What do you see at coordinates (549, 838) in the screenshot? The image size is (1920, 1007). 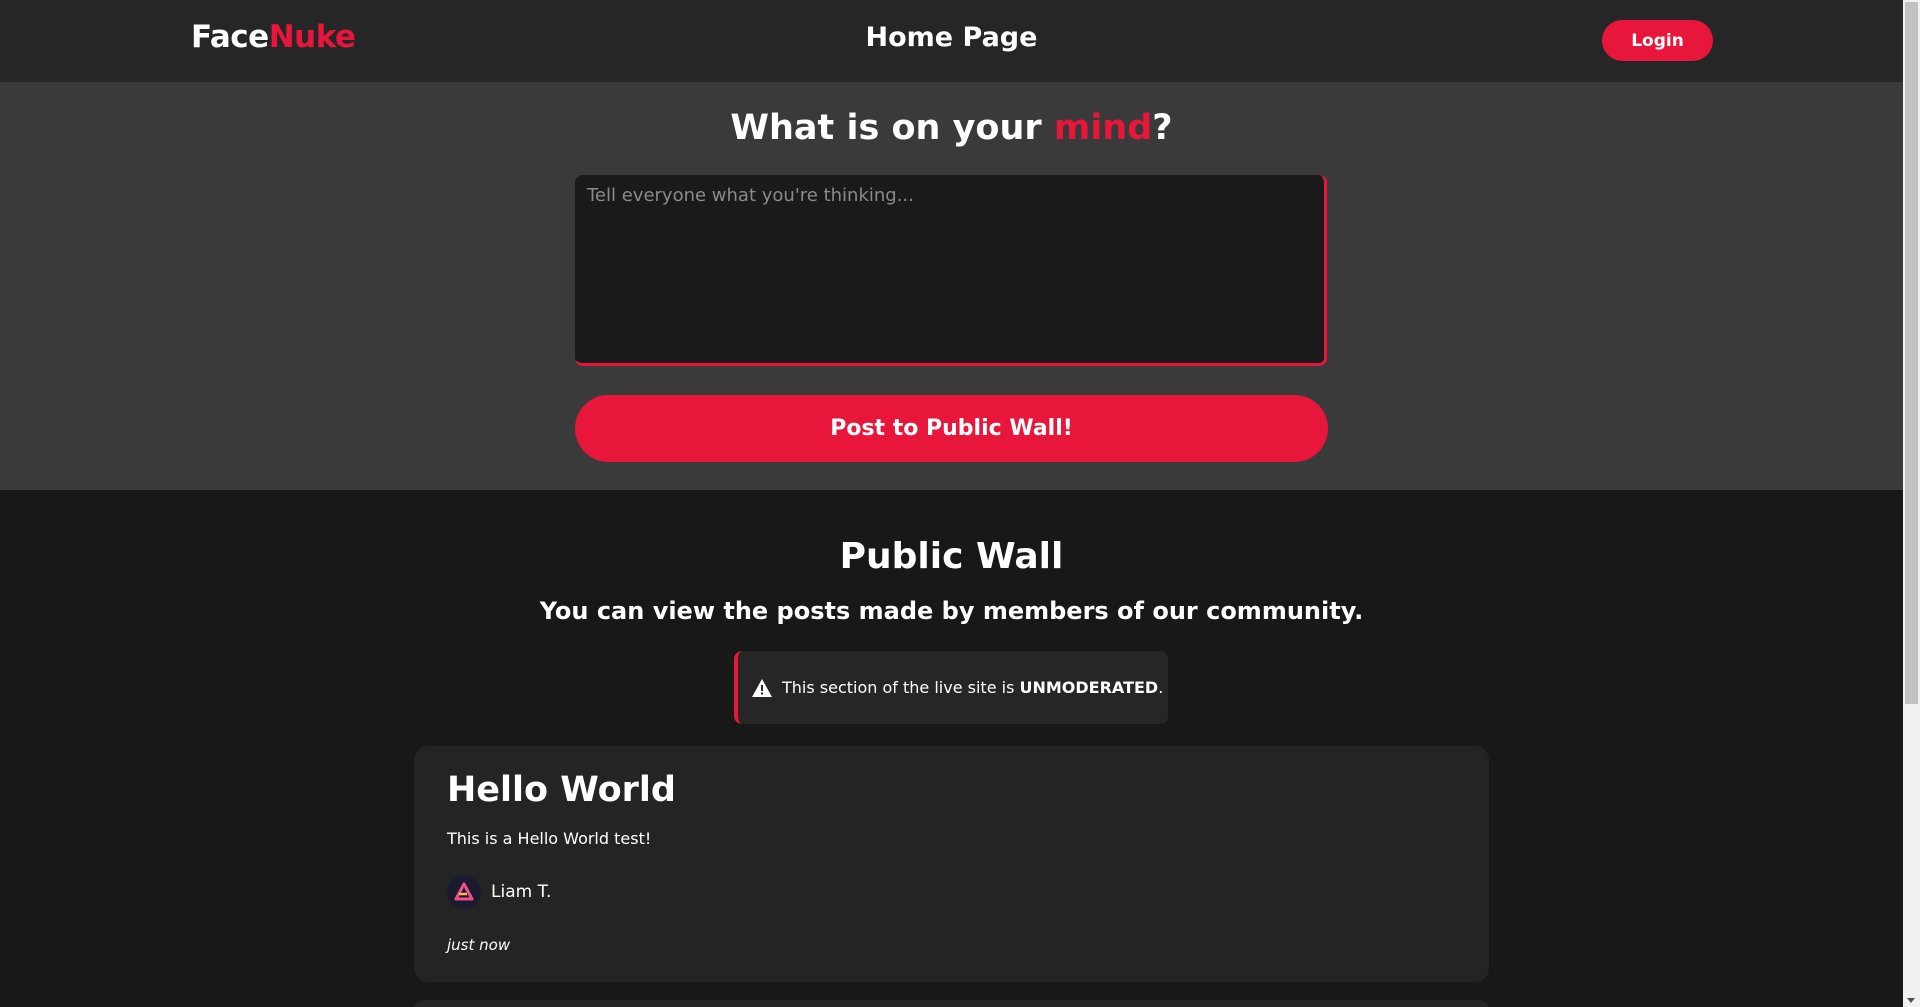 I see `post-body: This is a Hello World test!` at bounding box center [549, 838].